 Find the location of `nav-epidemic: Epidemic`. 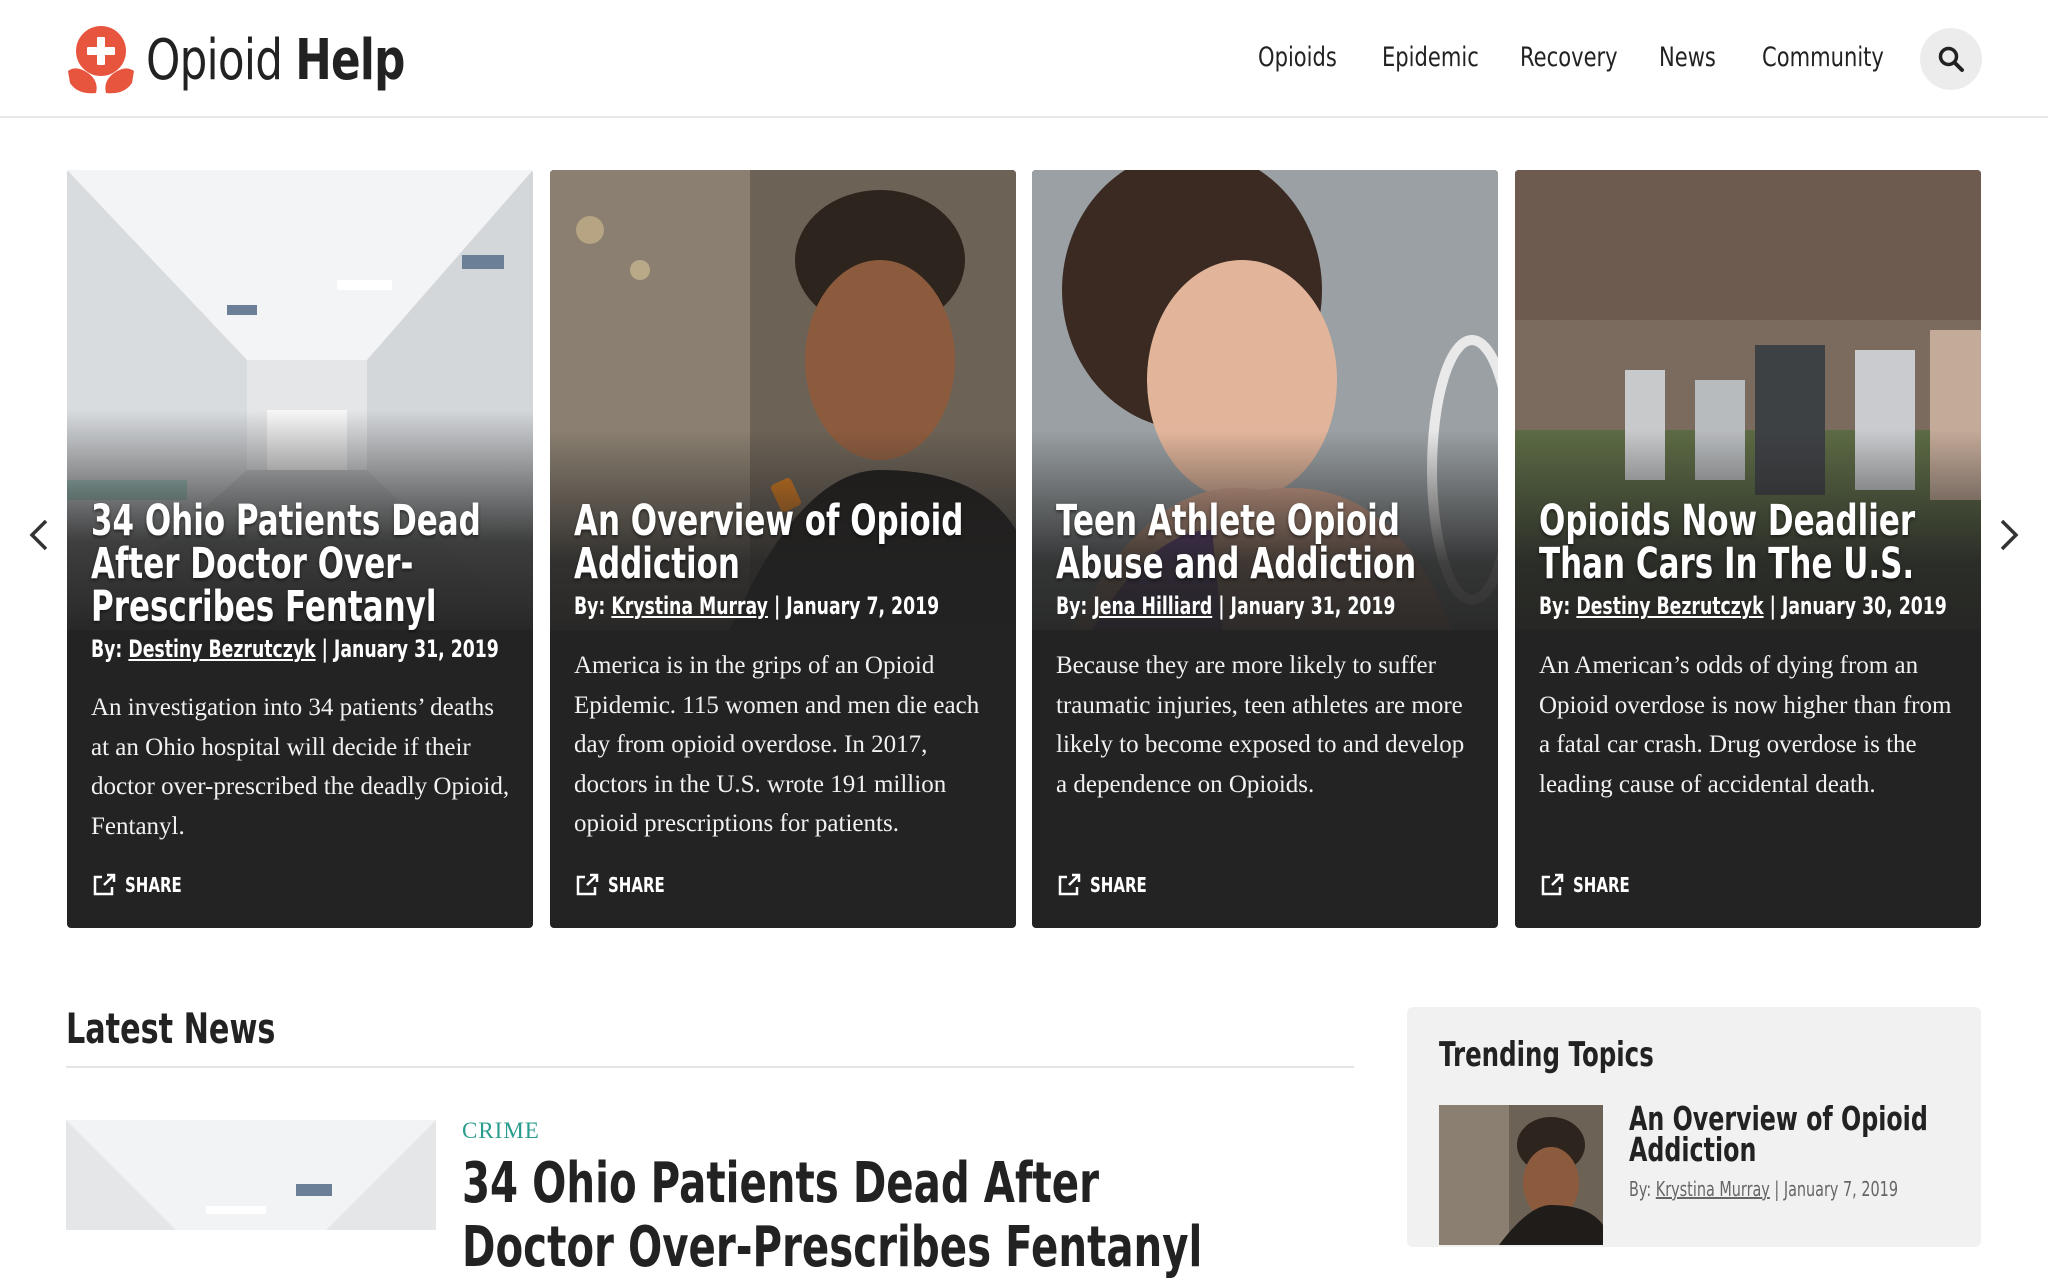

nav-epidemic: Epidemic is located at coordinates (1430, 57).